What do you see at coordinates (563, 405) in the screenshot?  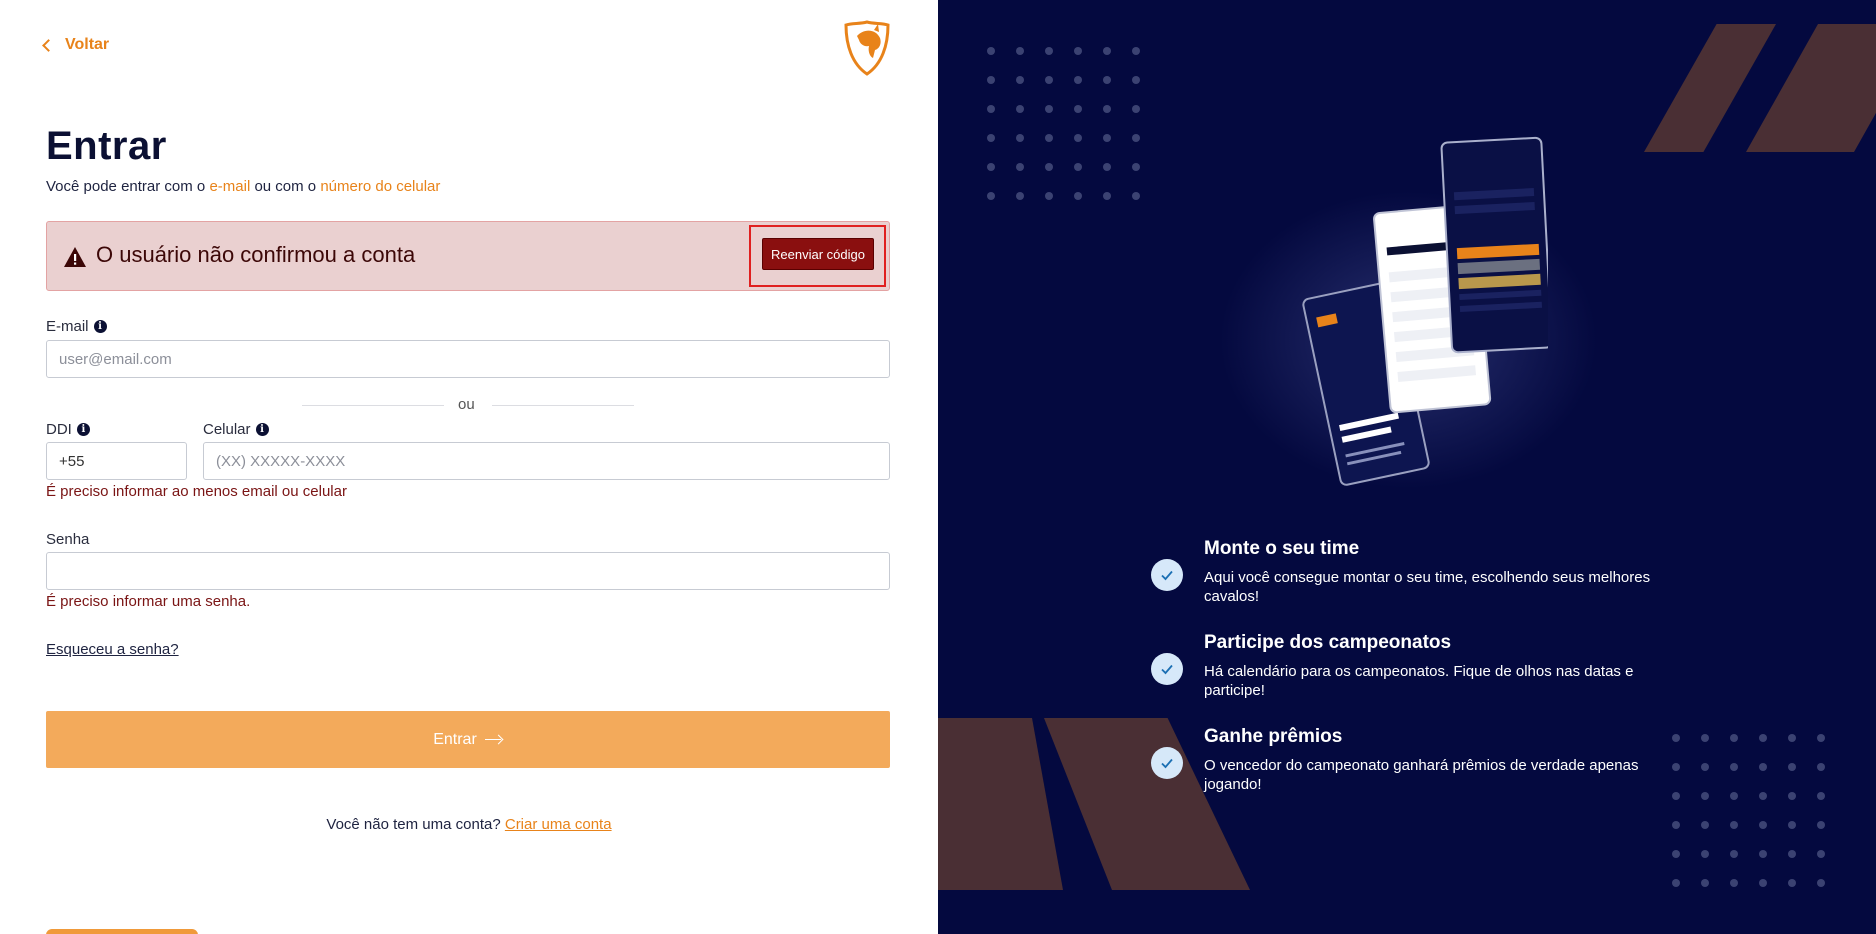 I see `separator-line-right` at bounding box center [563, 405].